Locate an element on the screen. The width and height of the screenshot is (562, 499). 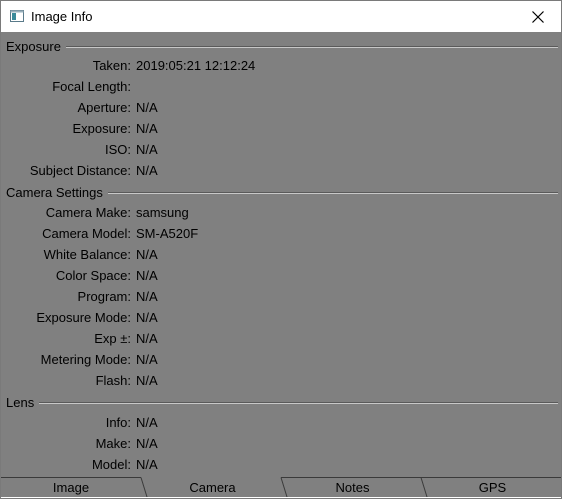
tab-image: Image is located at coordinates (71, 487).